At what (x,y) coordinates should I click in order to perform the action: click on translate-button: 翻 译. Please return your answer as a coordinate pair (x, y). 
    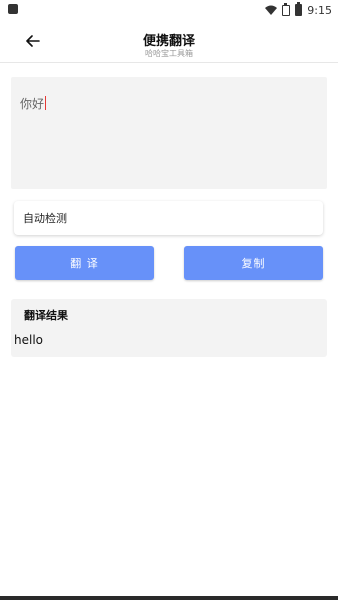
    Looking at the image, I should click on (84, 263).